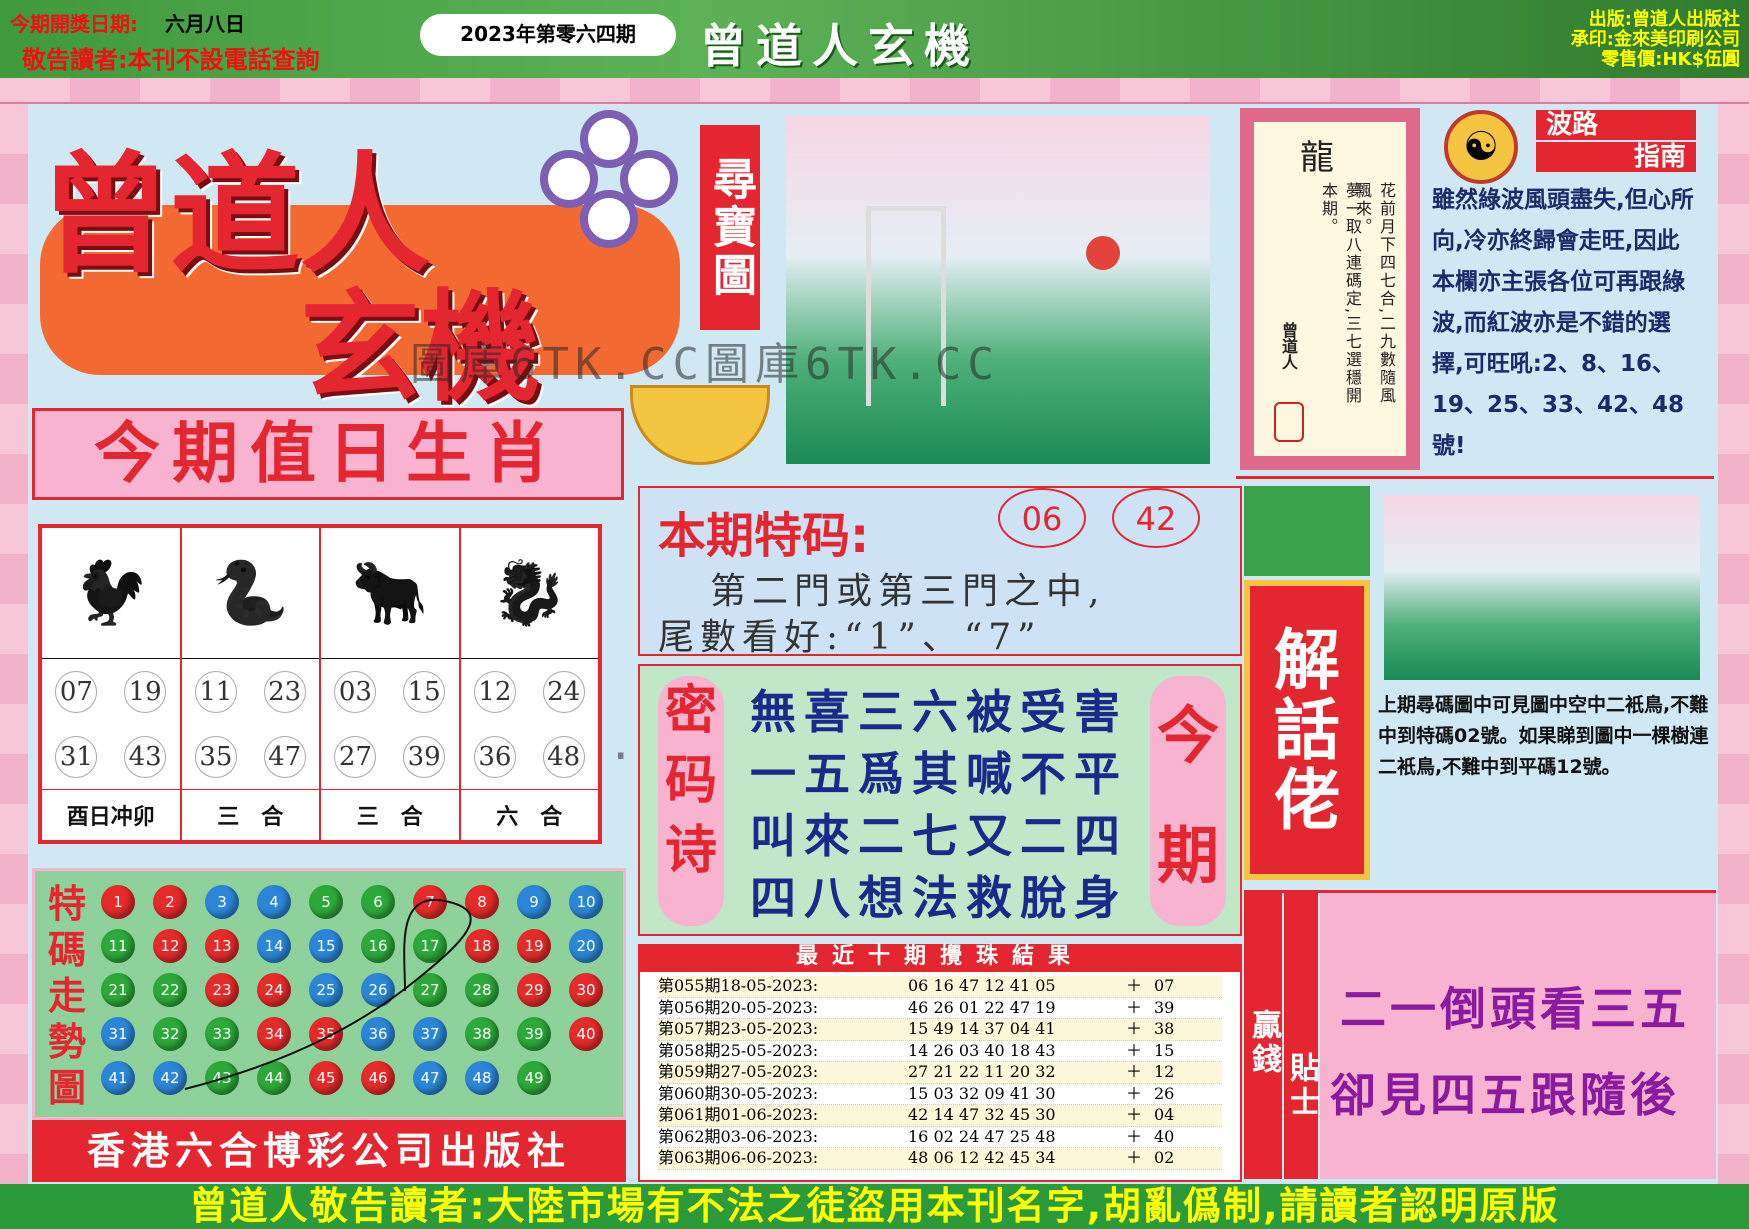 The width and height of the screenshot is (1749, 1229). I want to click on rooster-icon: 🐓, so click(111, 593).